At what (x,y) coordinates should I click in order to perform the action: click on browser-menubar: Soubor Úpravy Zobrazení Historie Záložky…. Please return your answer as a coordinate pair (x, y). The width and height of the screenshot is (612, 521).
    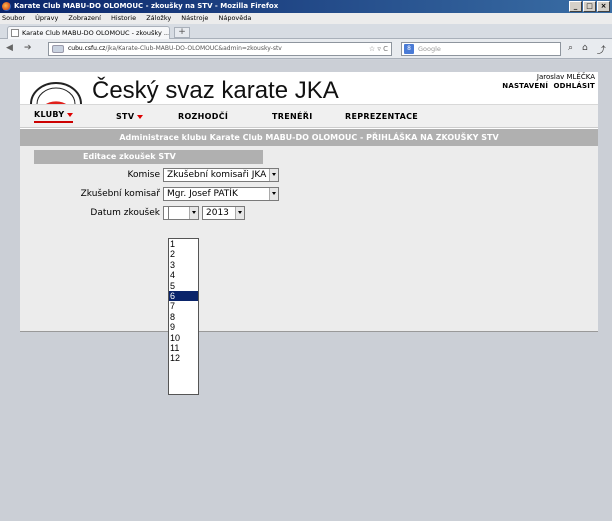
    Looking at the image, I should click on (306, 18).